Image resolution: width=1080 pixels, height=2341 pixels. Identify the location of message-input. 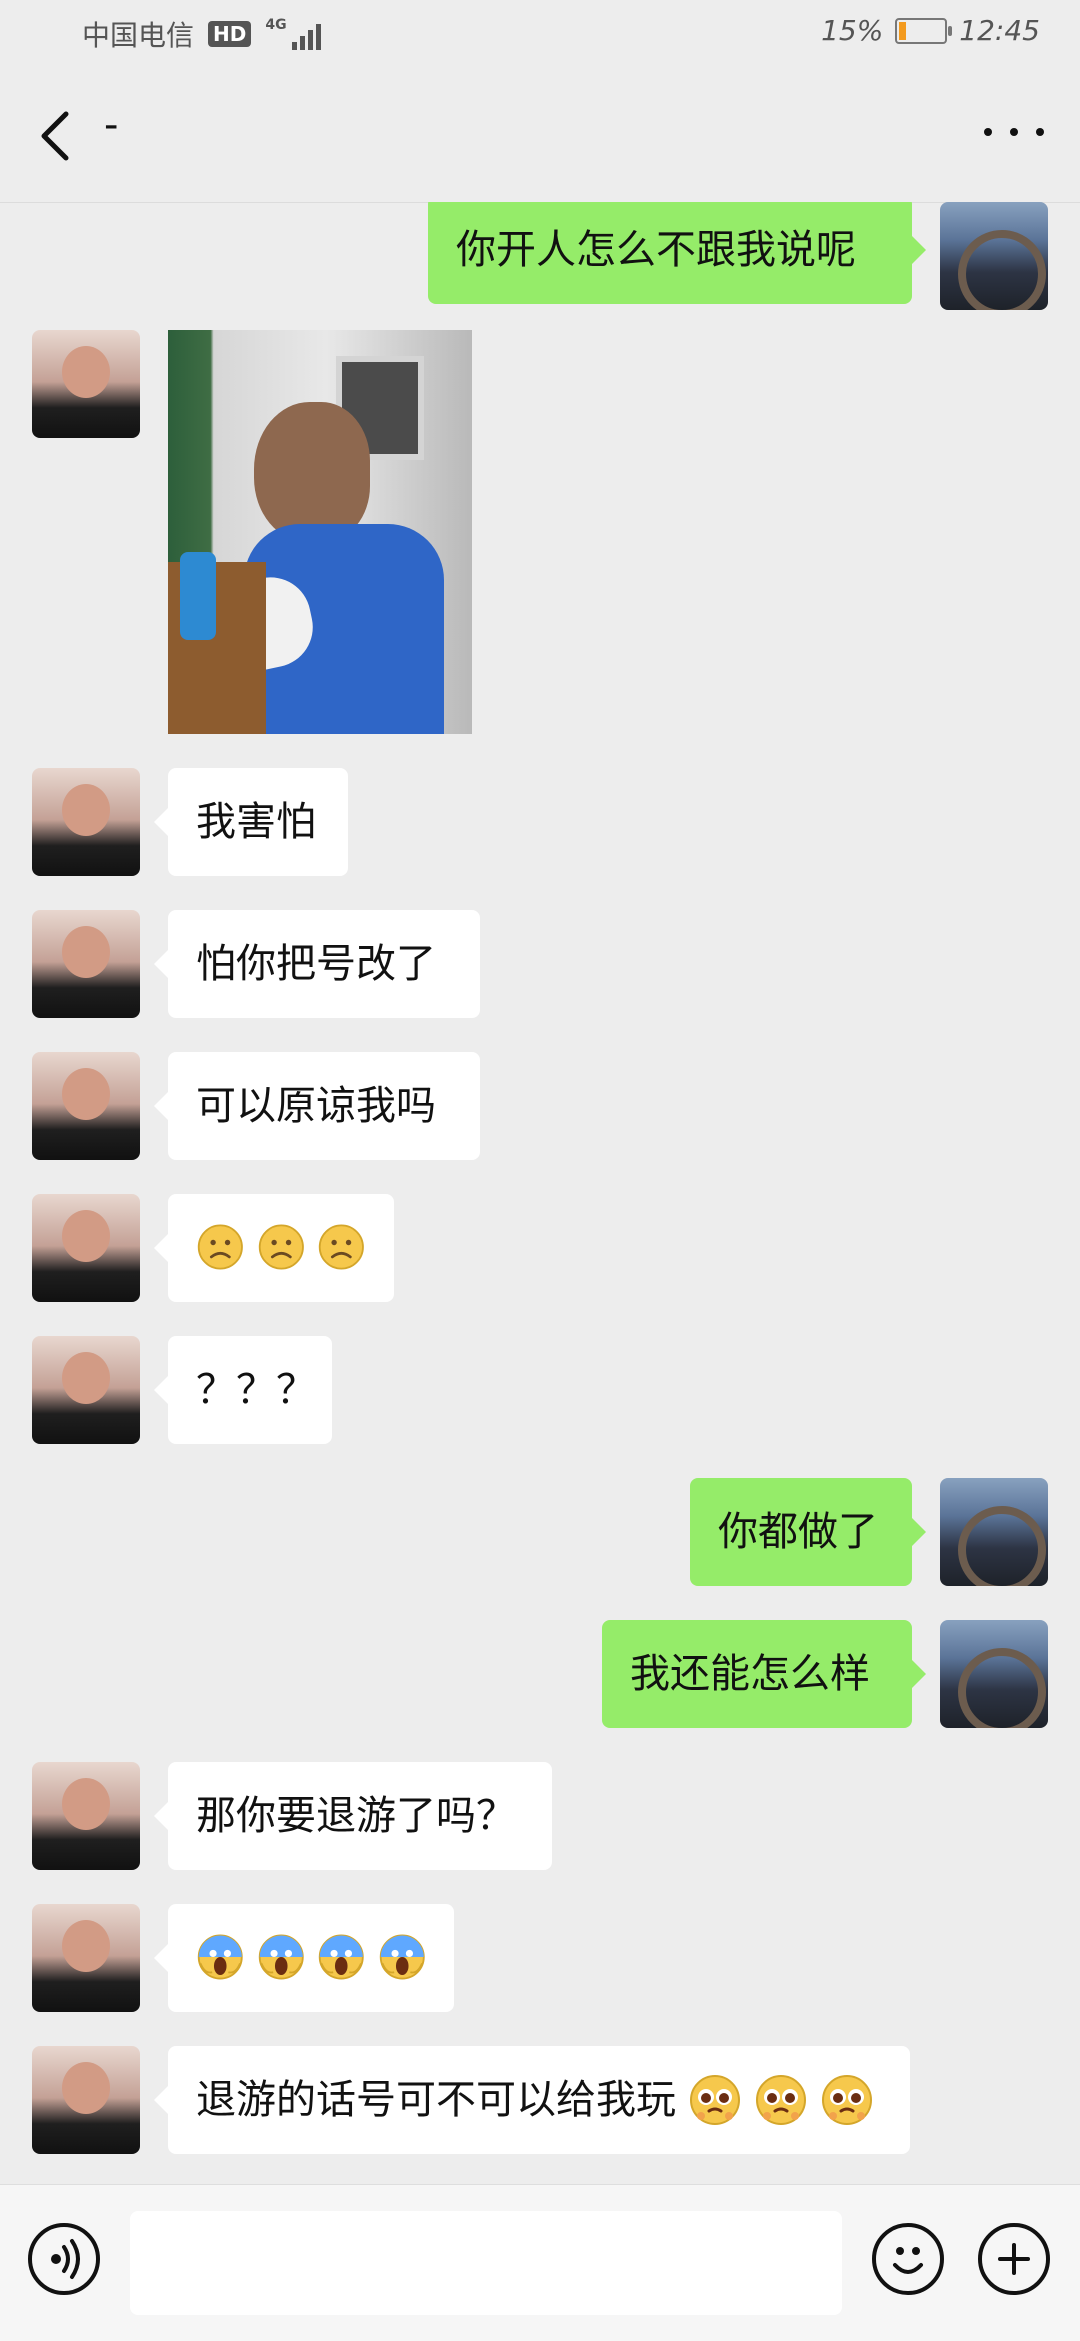
(486, 2263).